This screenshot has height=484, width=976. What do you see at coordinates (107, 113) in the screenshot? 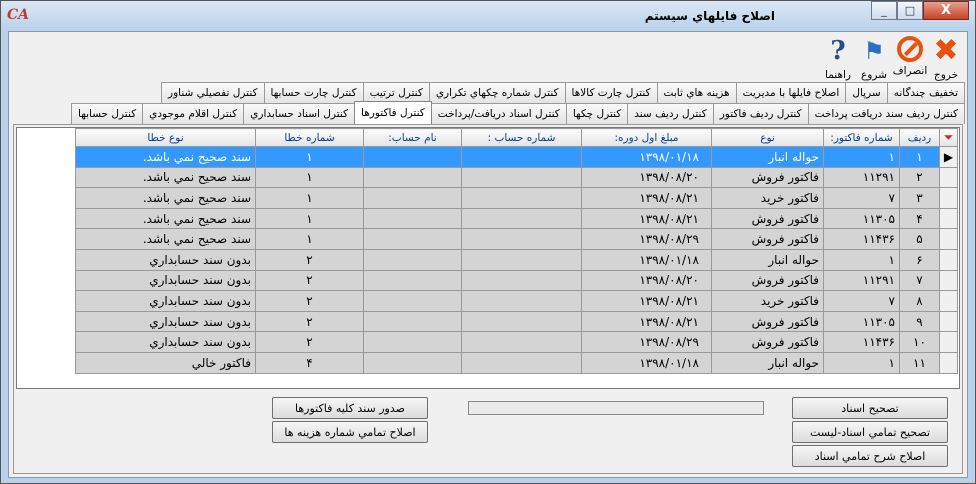
I see `tab-tabs-row2-8: کنترل حسابها` at bounding box center [107, 113].